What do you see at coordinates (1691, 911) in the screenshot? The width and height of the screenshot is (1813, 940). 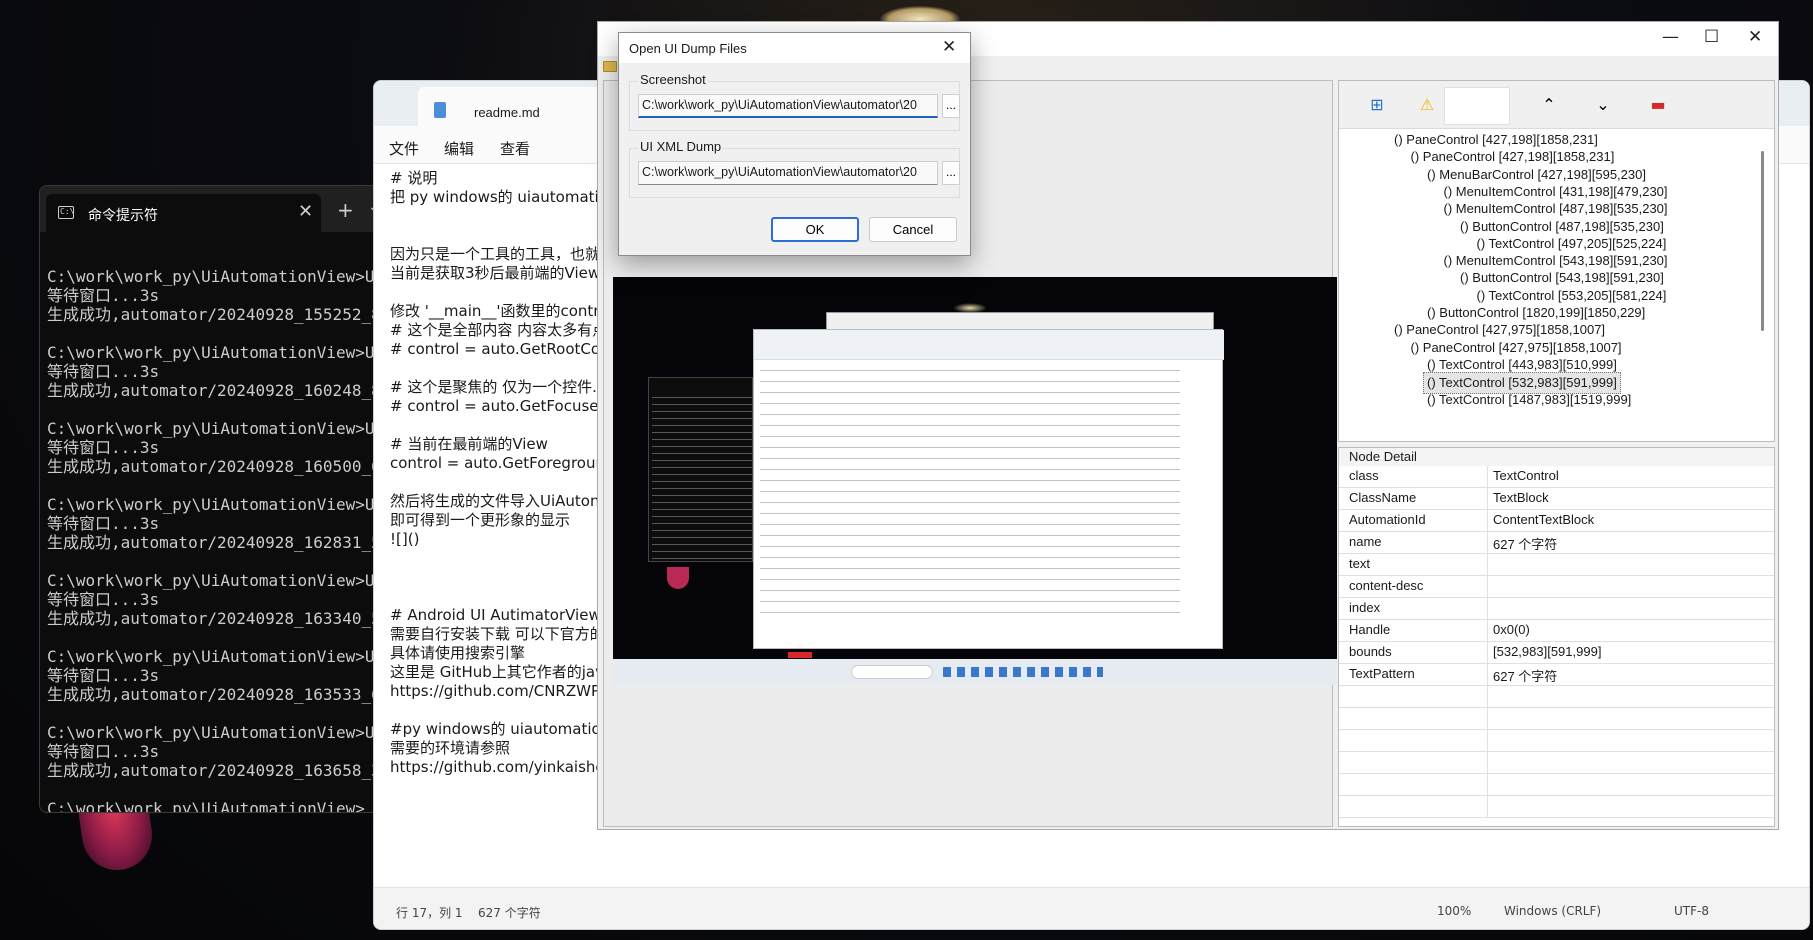 I see `status-encoding: UTF-8` at bounding box center [1691, 911].